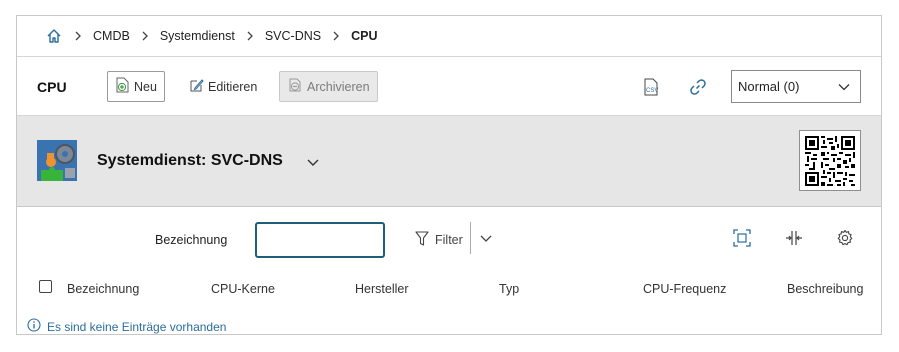 This screenshot has width=899, height=352. I want to click on home-icon, so click(54, 36).